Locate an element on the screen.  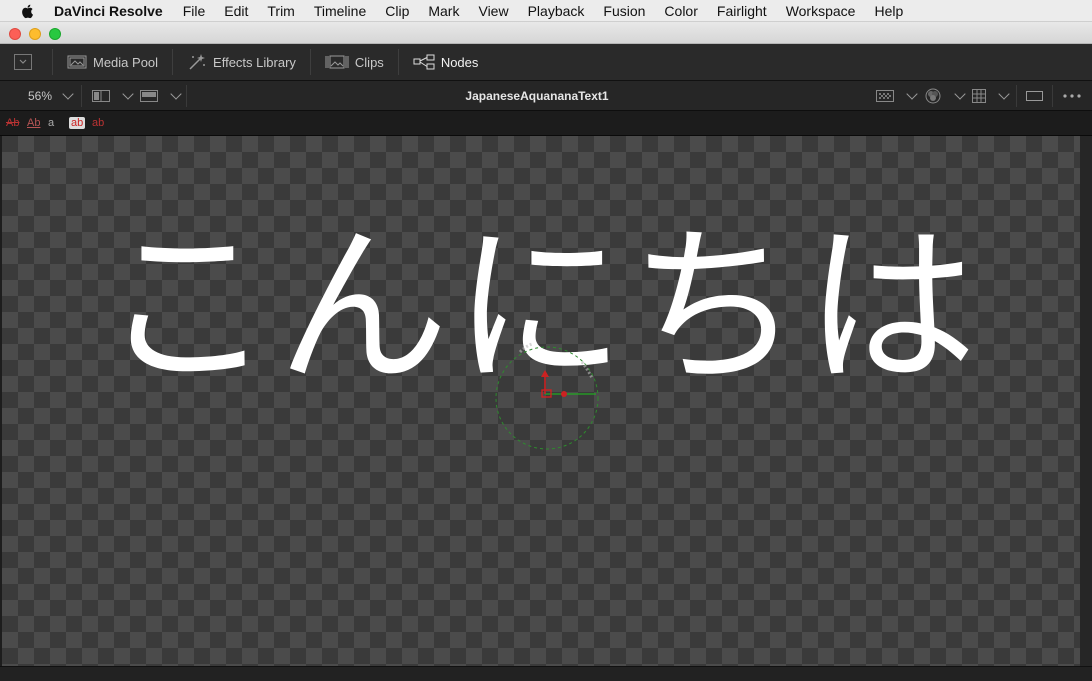
transform-gizmo is located at coordinates (547, 397).